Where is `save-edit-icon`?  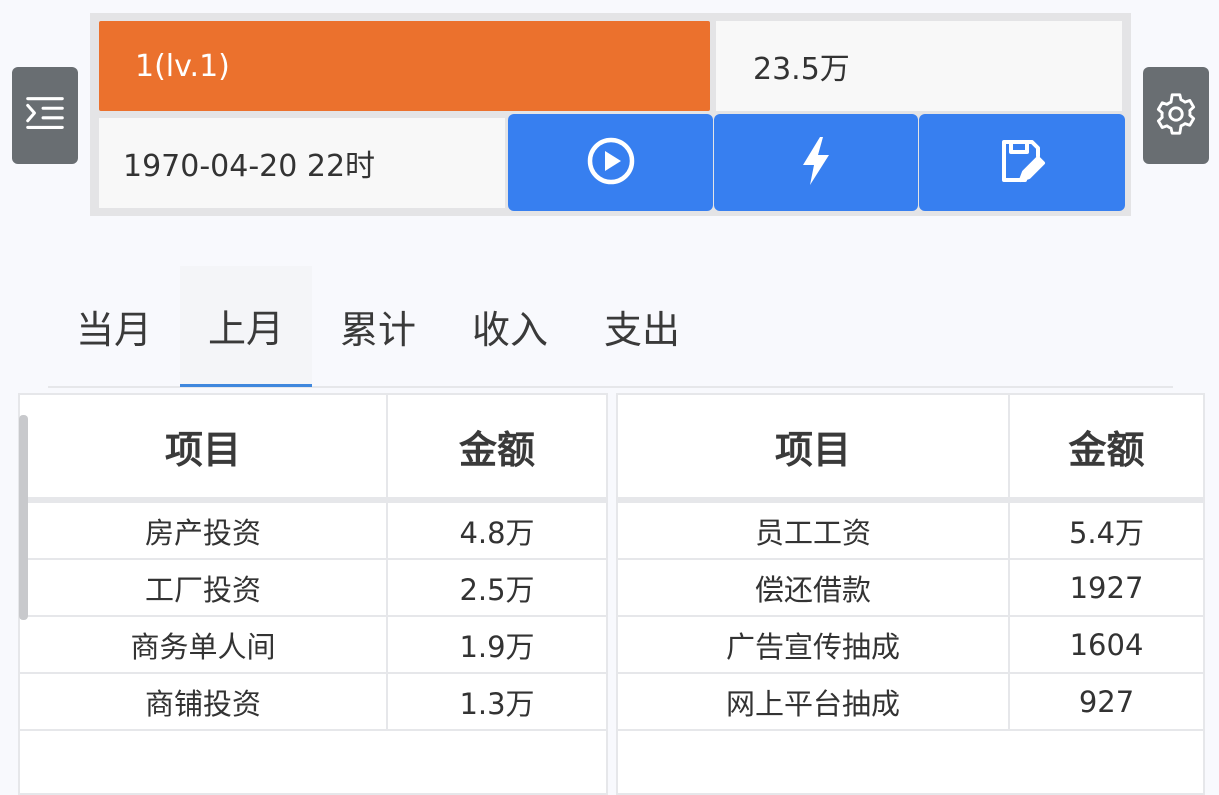 save-edit-icon is located at coordinates (1022, 163).